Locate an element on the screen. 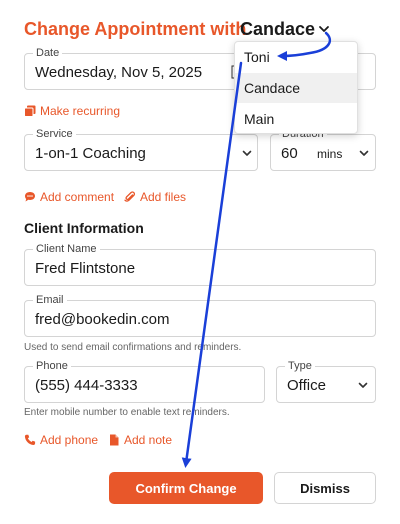 This screenshot has width=400, height=524. dropdown-option: Candace is located at coordinates (296, 88).